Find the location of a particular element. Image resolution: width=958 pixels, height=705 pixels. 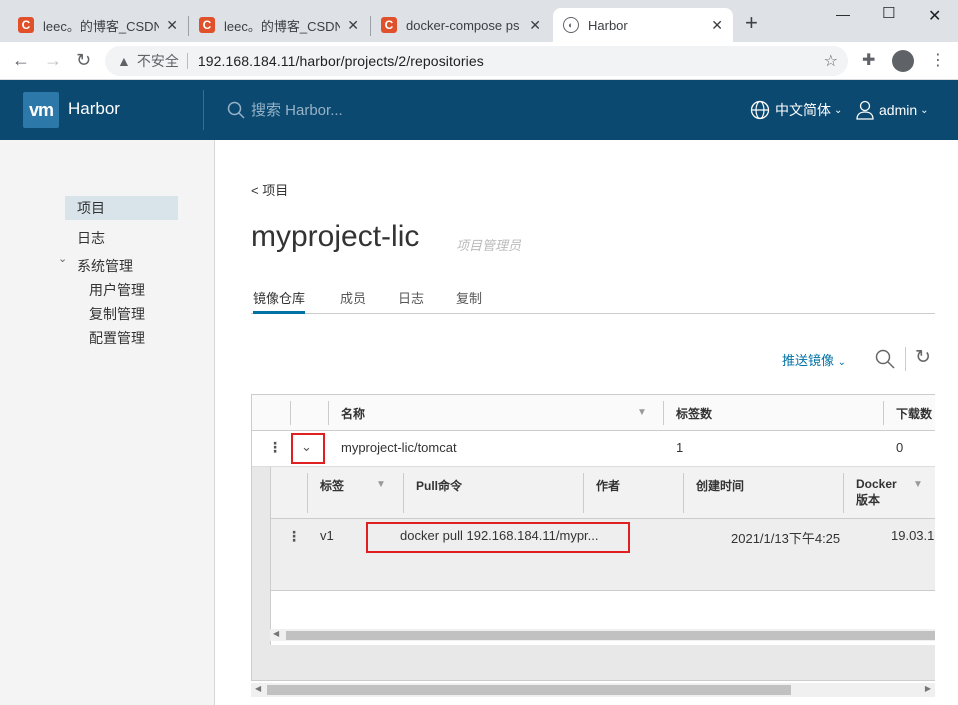

new-tab-icon: + is located at coordinates (751, 23).